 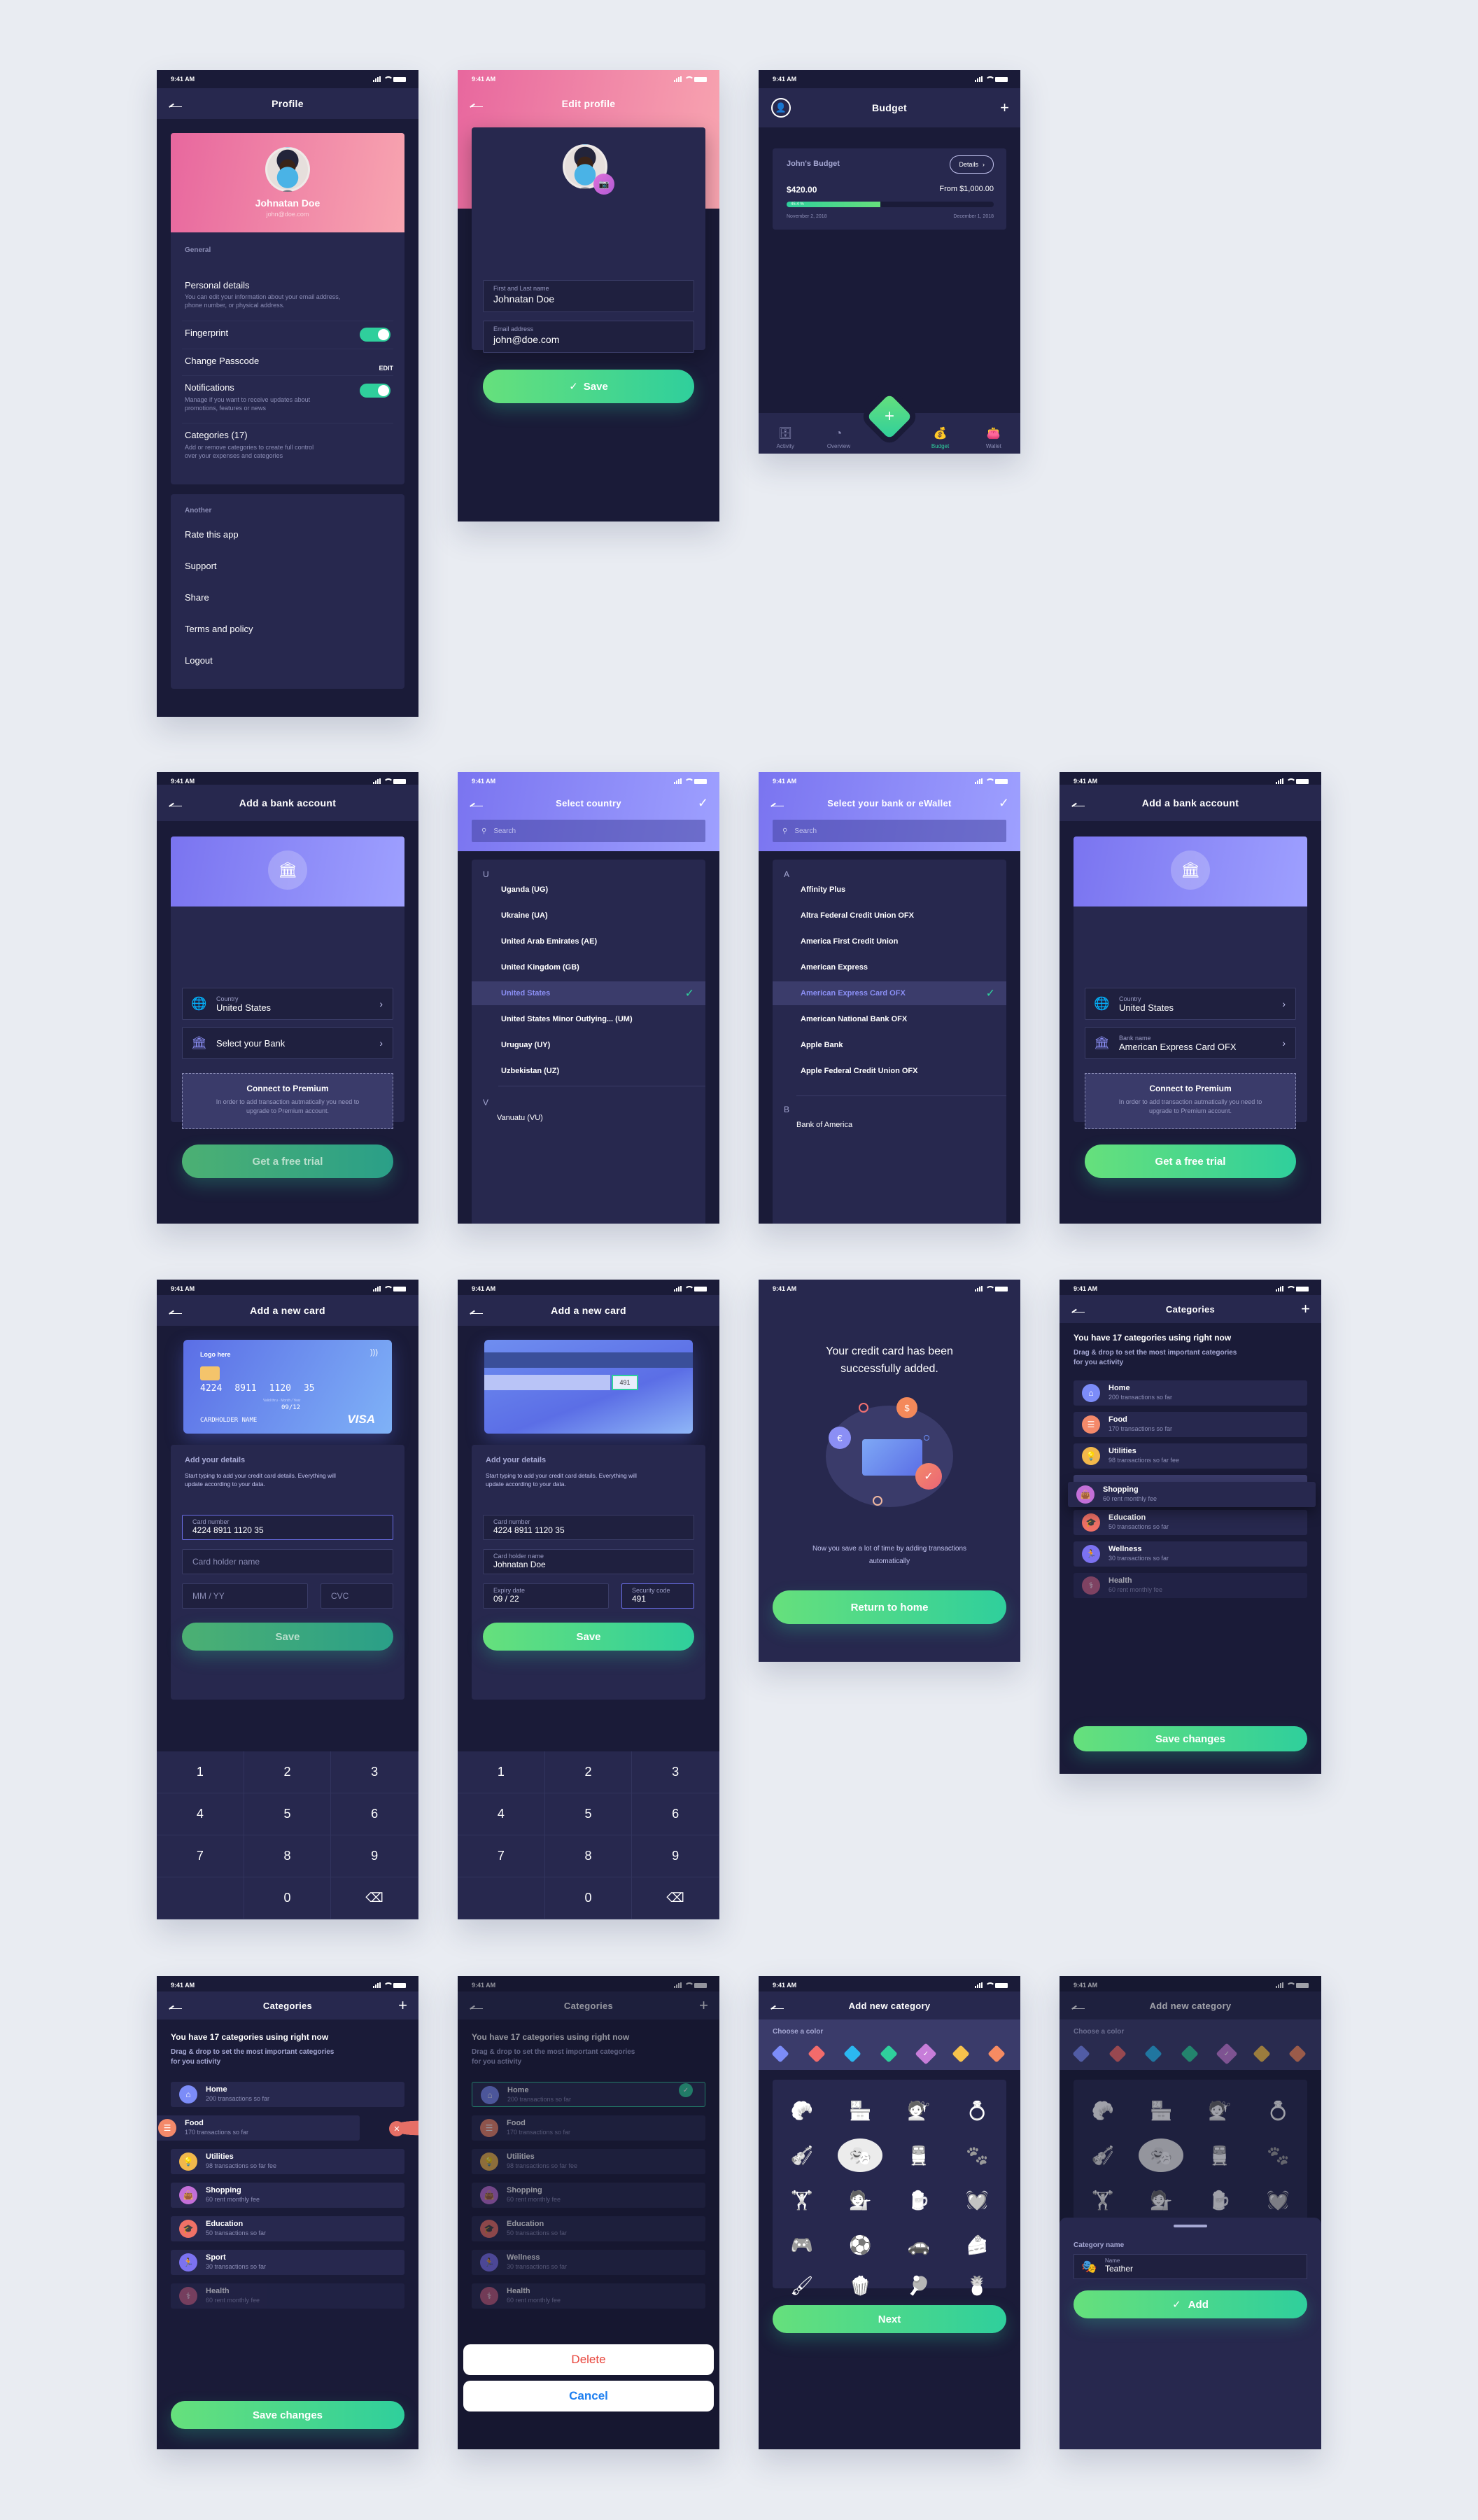 What do you see at coordinates (588, 915) in the screenshot?
I see `country-item: Ukraine (UA)` at bounding box center [588, 915].